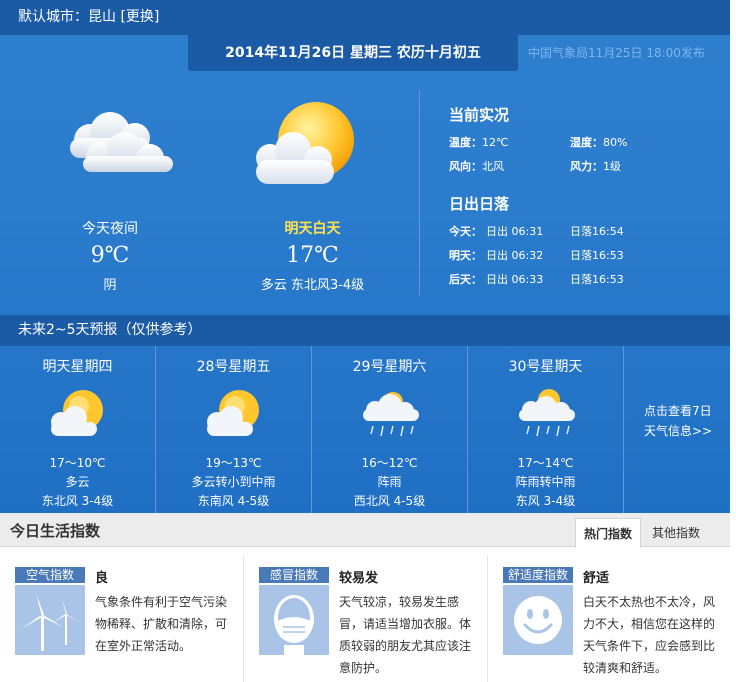  I want to click on sunrise-time: 日出 06:33, so click(515, 279).